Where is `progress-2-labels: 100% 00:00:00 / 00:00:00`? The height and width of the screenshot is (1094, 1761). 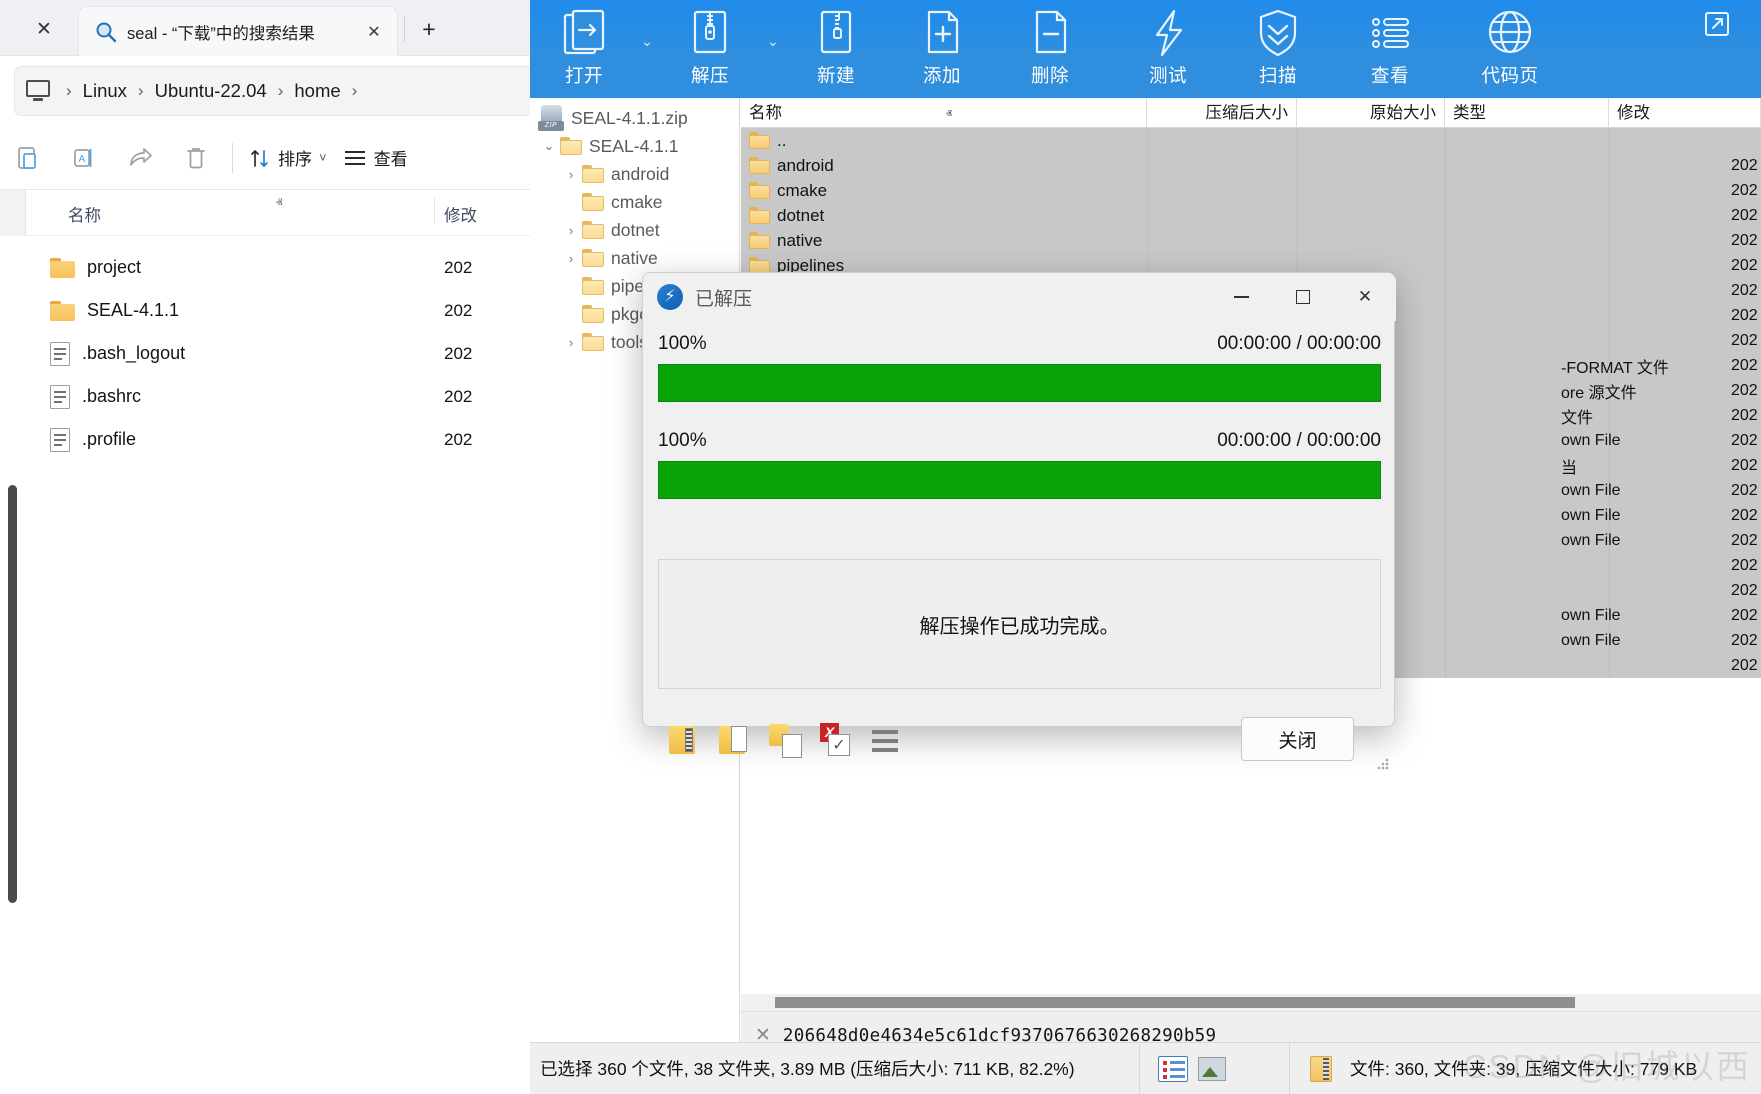 progress-2-labels: 100% 00:00:00 / 00:00:00 is located at coordinates (1019, 441).